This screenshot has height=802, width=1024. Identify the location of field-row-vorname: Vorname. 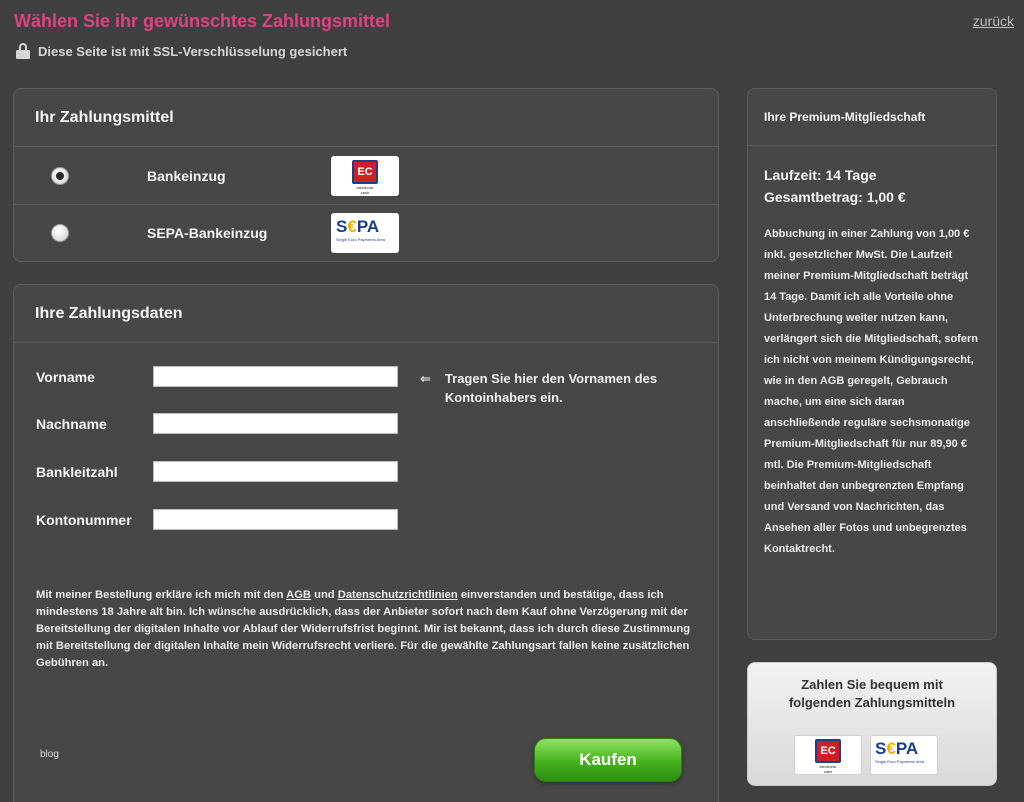
(217, 376).